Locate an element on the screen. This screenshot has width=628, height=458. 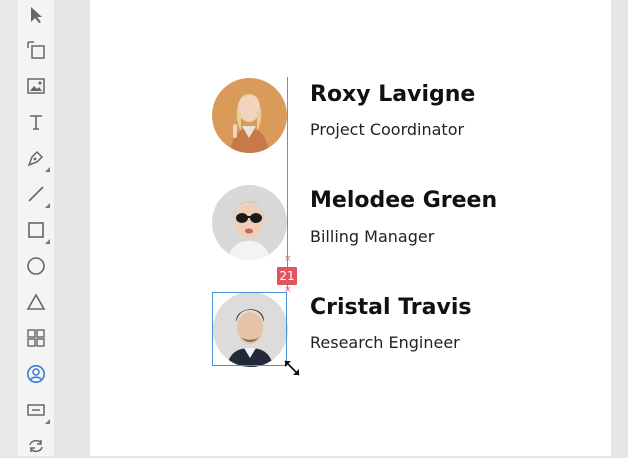
ellipse-icon is located at coordinates (36, 266).